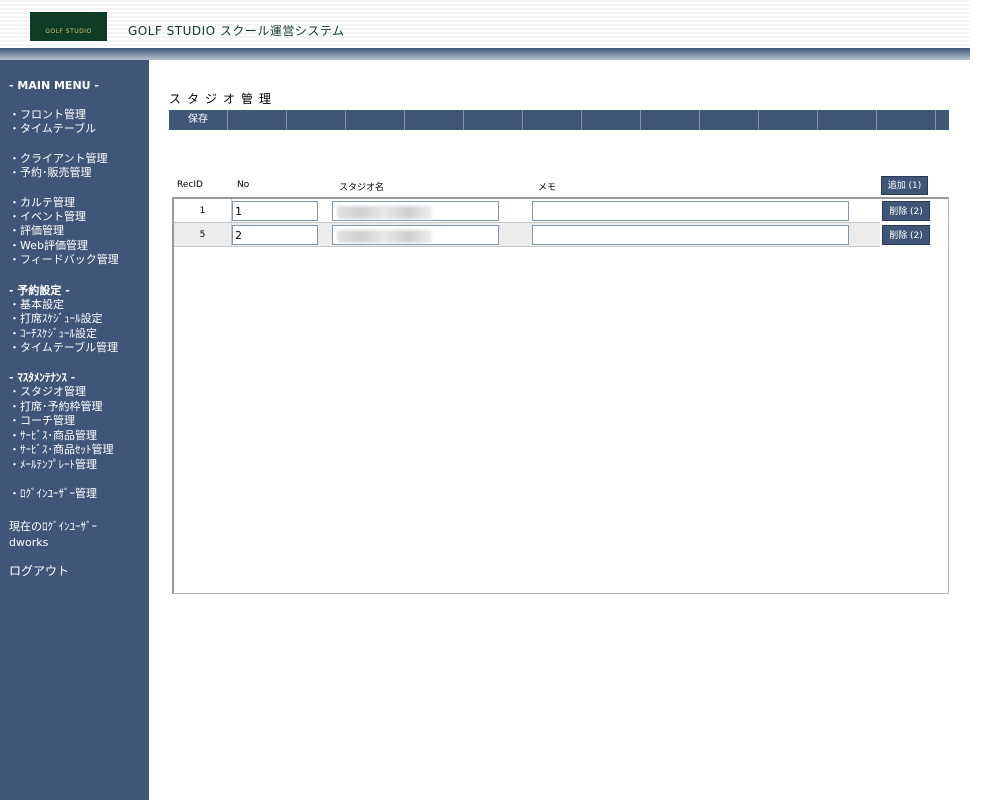  What do you see at coordinates (64, 260) in the screenshot?
I see `sidebar-item-feedback: ・フィードバック管理` at bounding box center [64, 260].